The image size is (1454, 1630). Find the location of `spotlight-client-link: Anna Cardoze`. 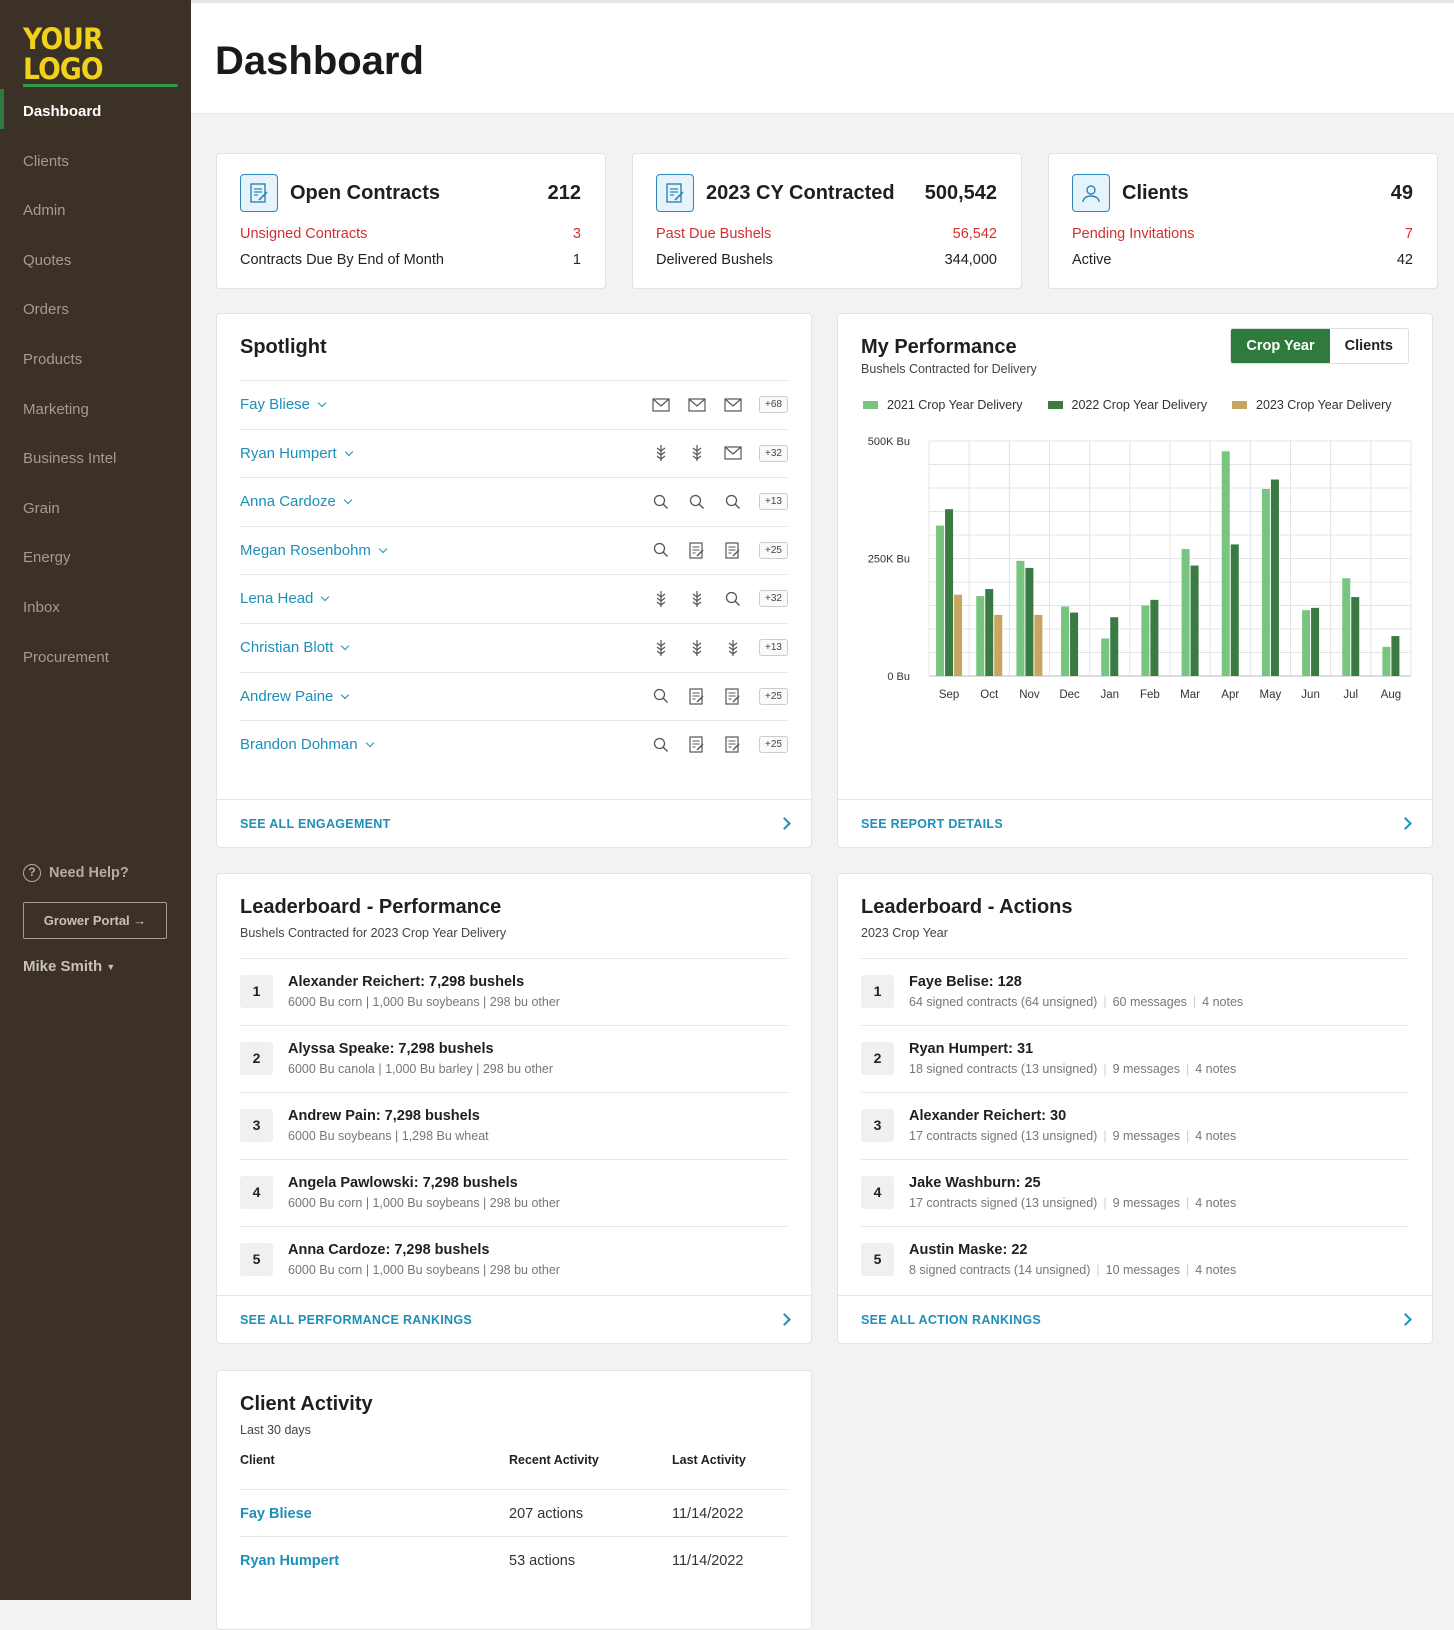

spotlight-client-link: Anna Cardoze is located at coordinates (296, 501).